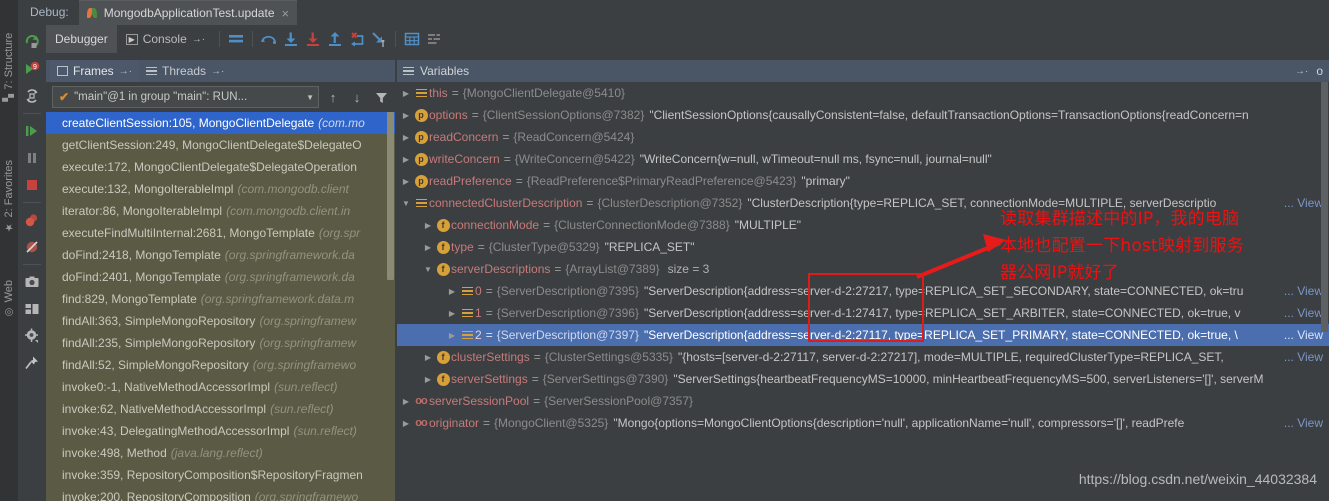 The height and width of the screenshot is (501, 1329). Describe the element at coordinates (236, 39) in the screenshot. I see `layout-equal-icon` at that location.